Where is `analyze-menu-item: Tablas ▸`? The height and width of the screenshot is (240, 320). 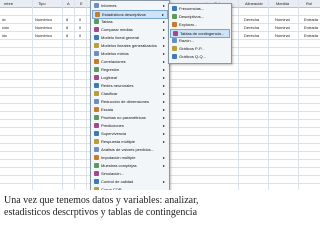
analyze-menu-item: Tablas ▸ is located at coordinates (130, 21).